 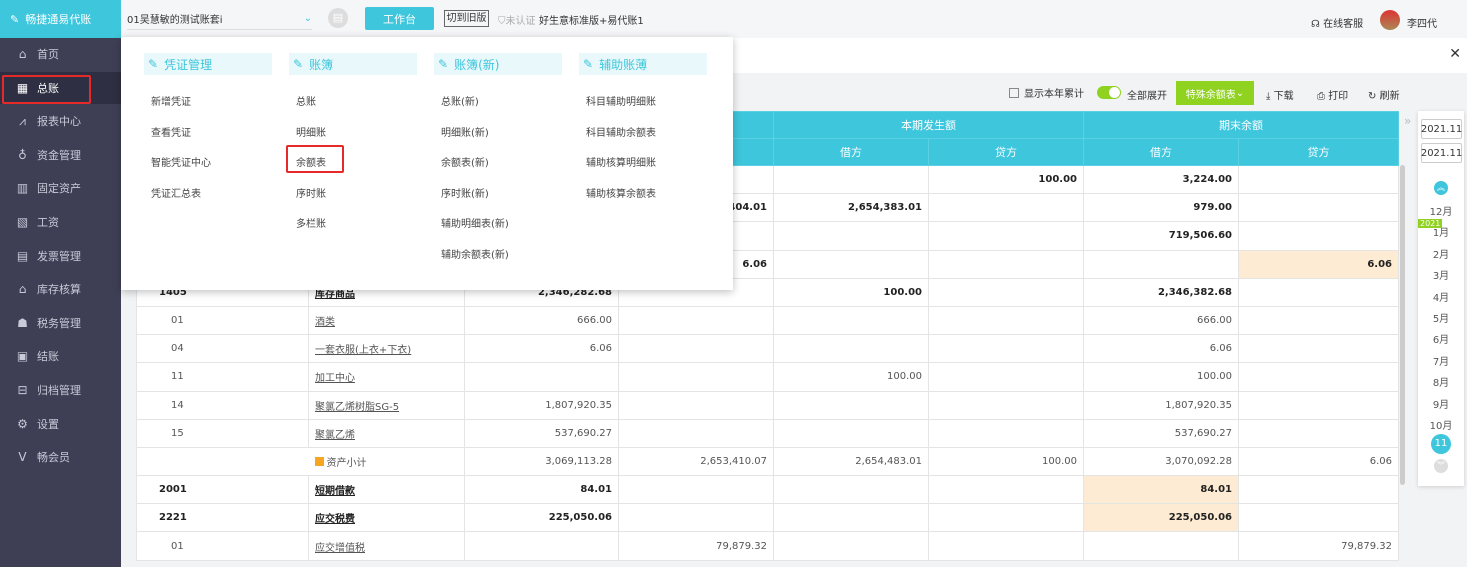 I want to click on menu-item: 科目辅助余额表, so click(x=621, y=131).